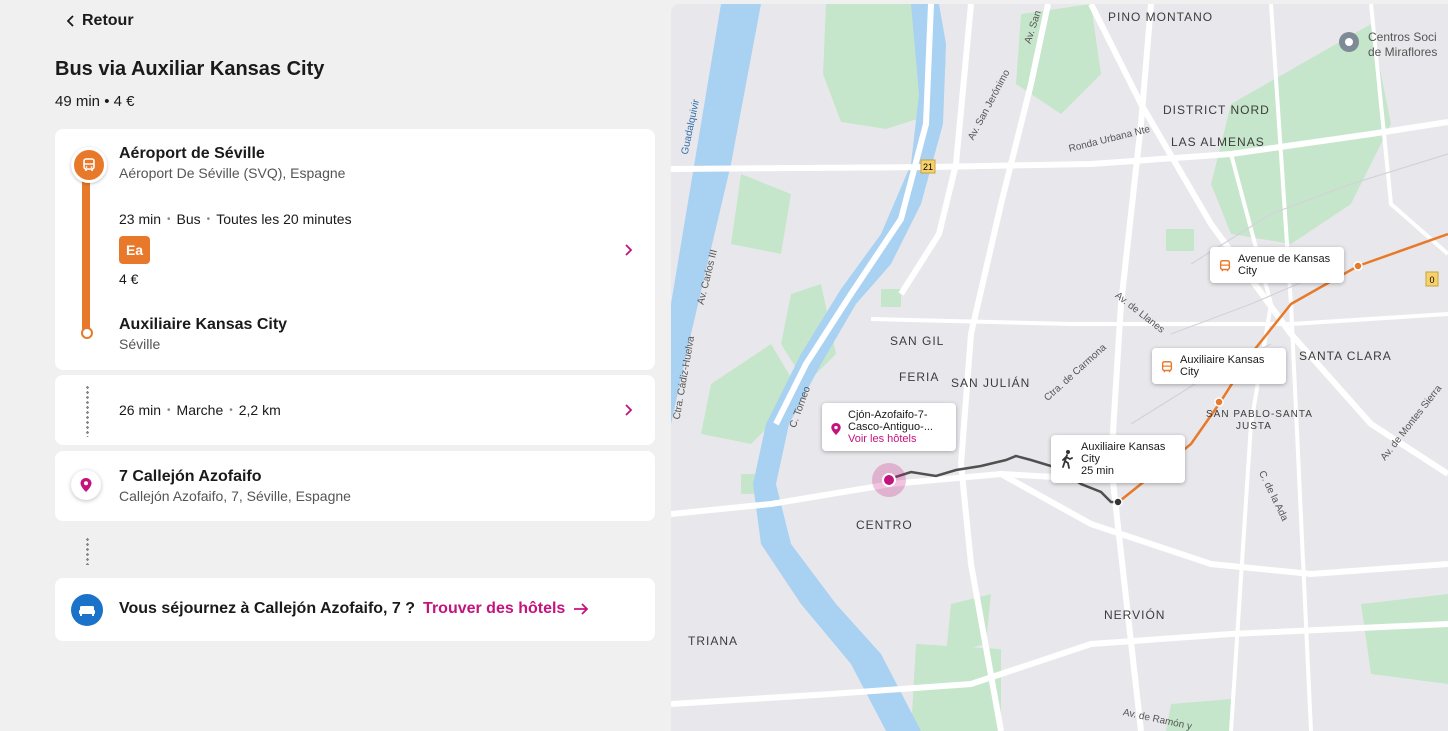 The width and height of the screenshot is (1448, 731). I want to click on walk-callout: Auxiliaire Kansas City 25 min, so click(1118, 459).